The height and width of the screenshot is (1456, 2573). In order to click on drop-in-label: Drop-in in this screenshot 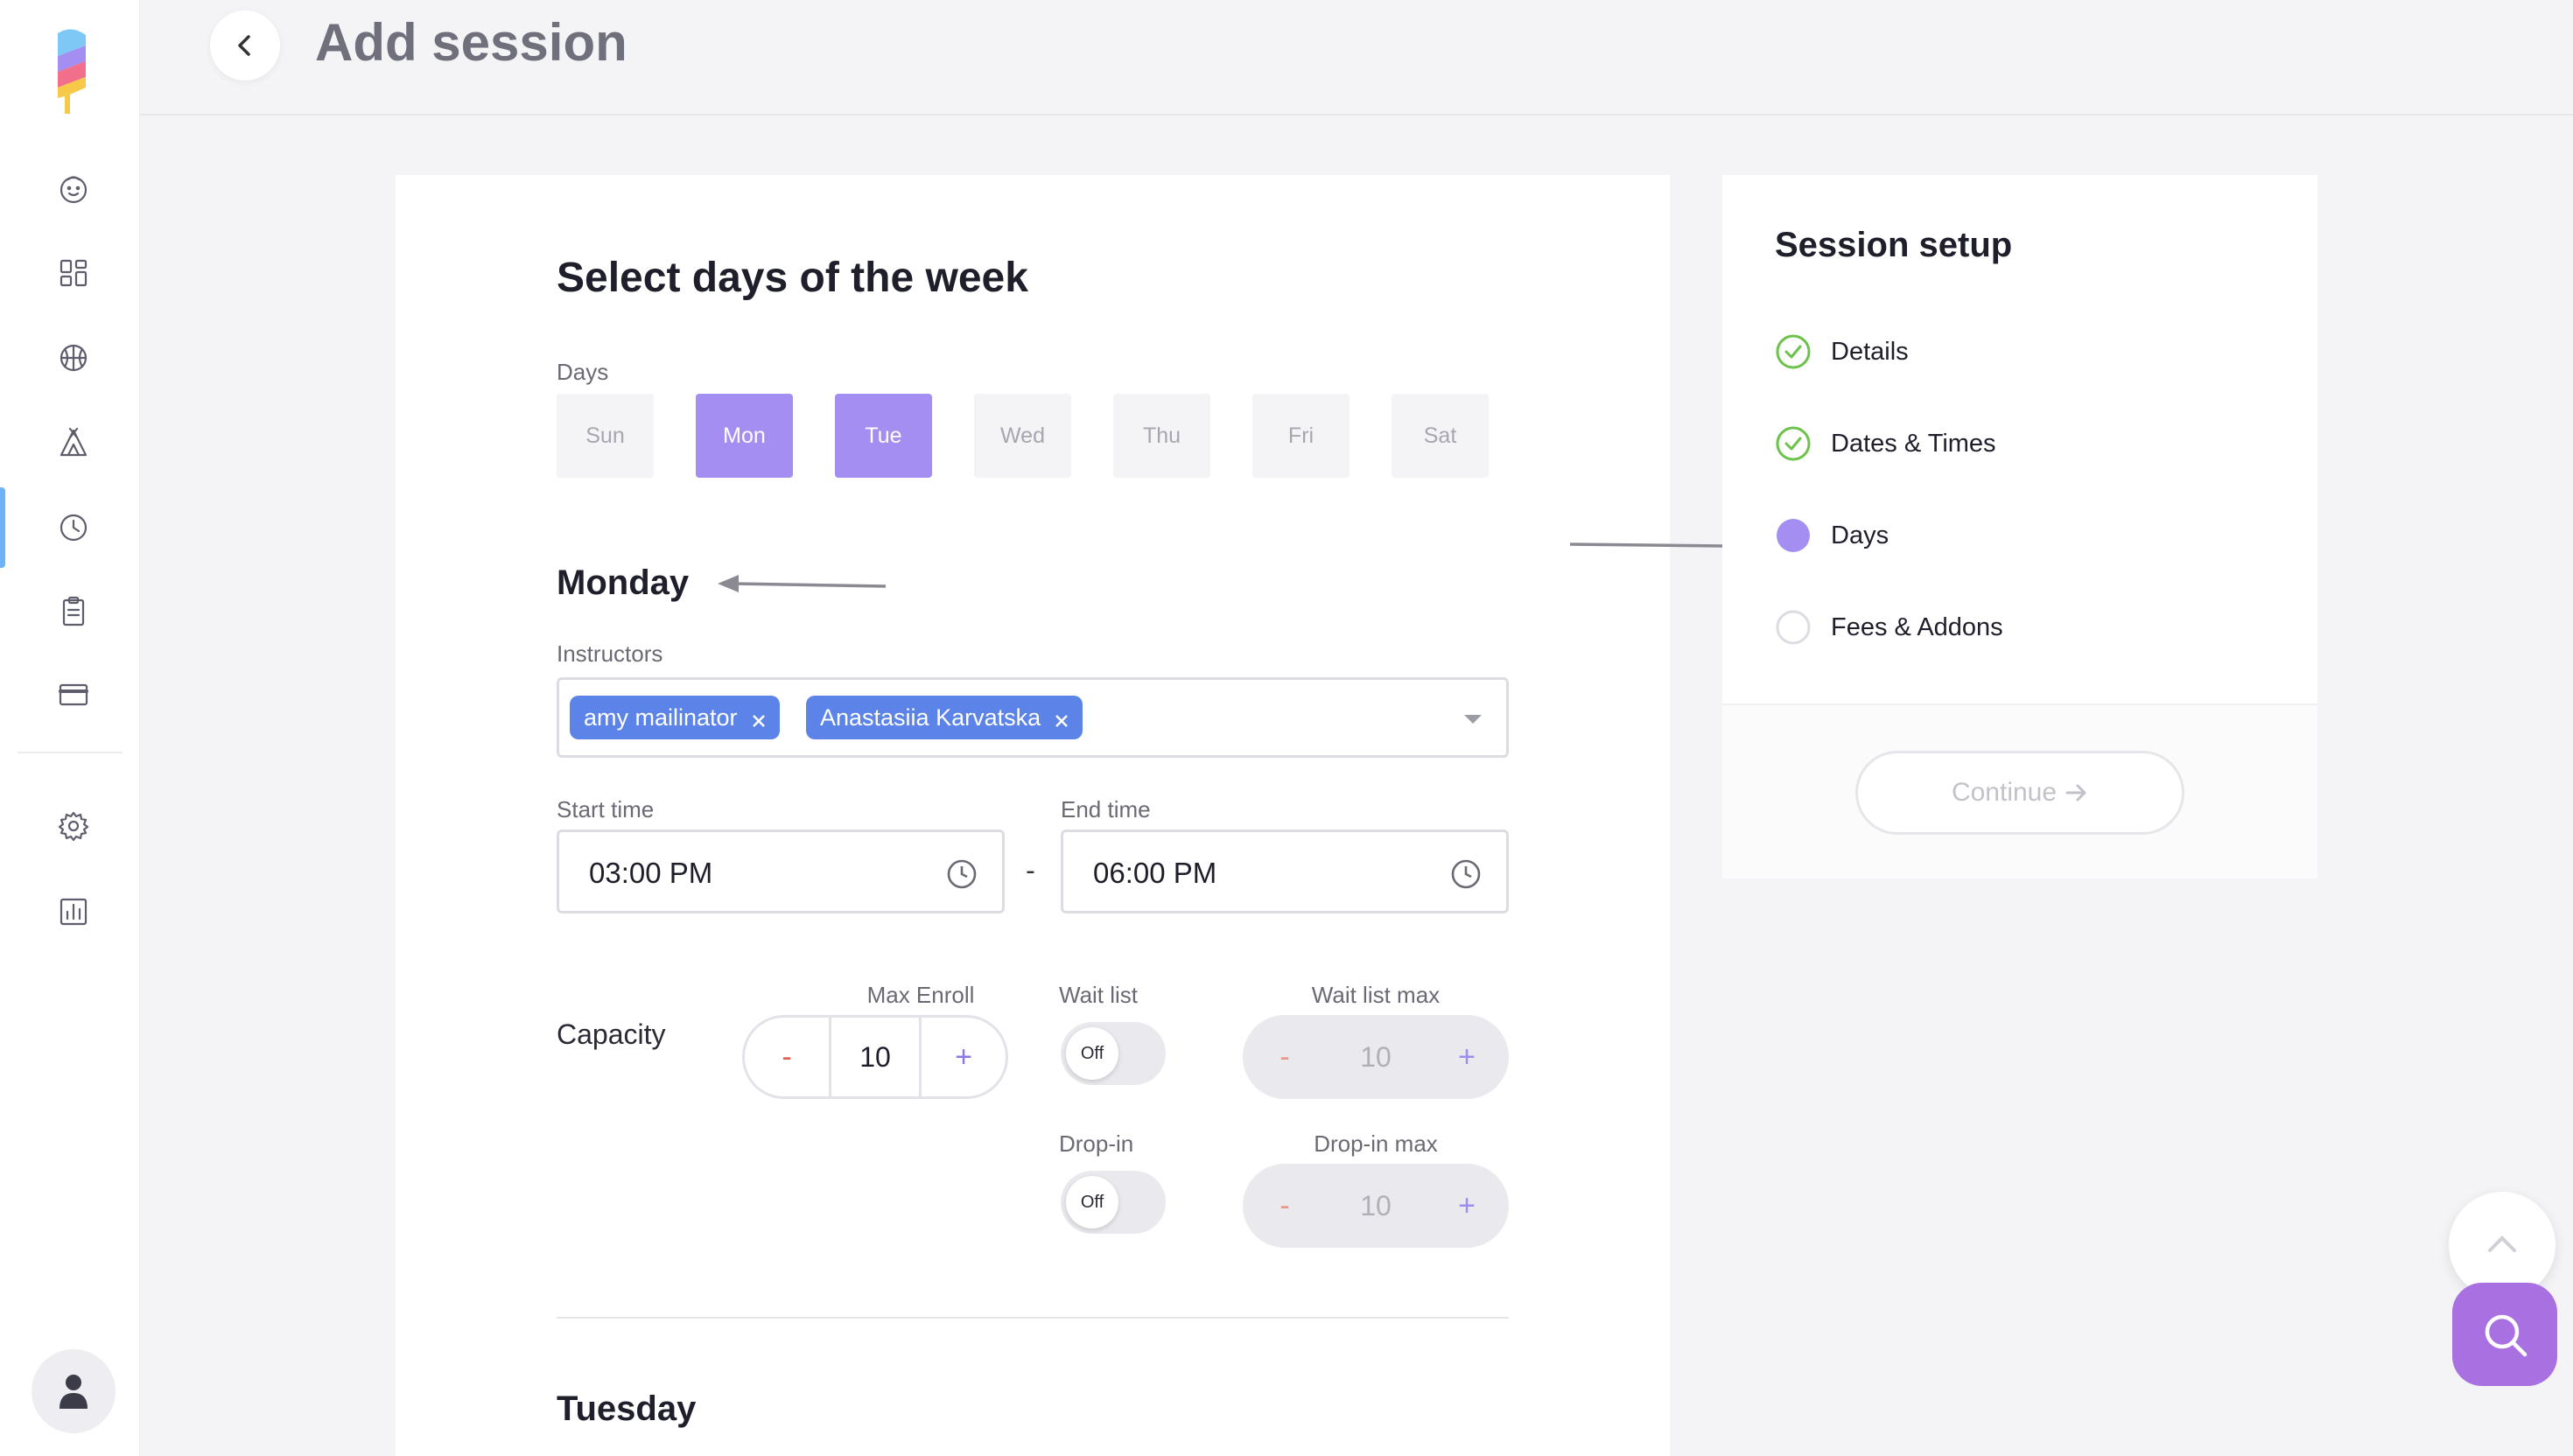, I will do `click(1096, 1143)`.